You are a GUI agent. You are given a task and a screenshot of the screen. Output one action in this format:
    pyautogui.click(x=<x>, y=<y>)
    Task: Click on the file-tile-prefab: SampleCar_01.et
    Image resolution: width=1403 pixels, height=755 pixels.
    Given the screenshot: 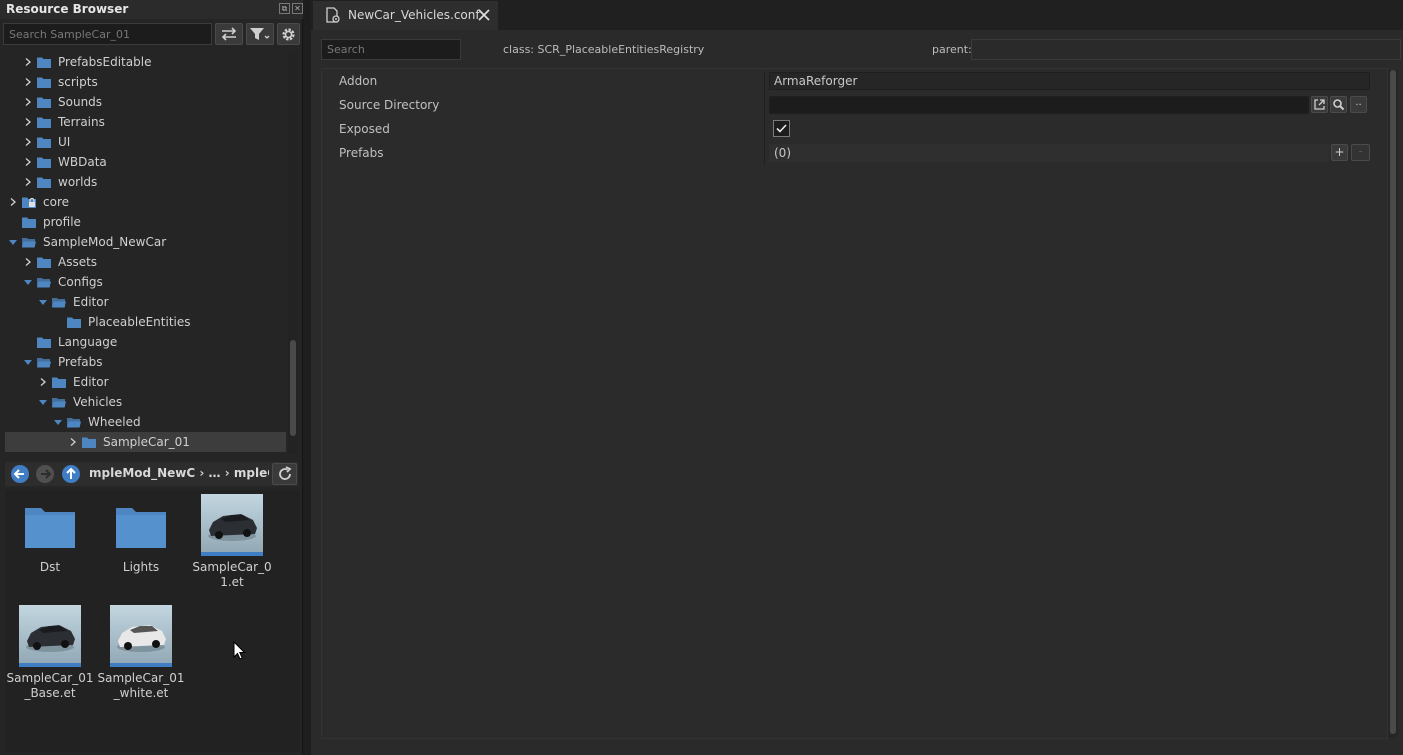 What is the action you would take?
    pyautogui.click(x=232, y=544)
    